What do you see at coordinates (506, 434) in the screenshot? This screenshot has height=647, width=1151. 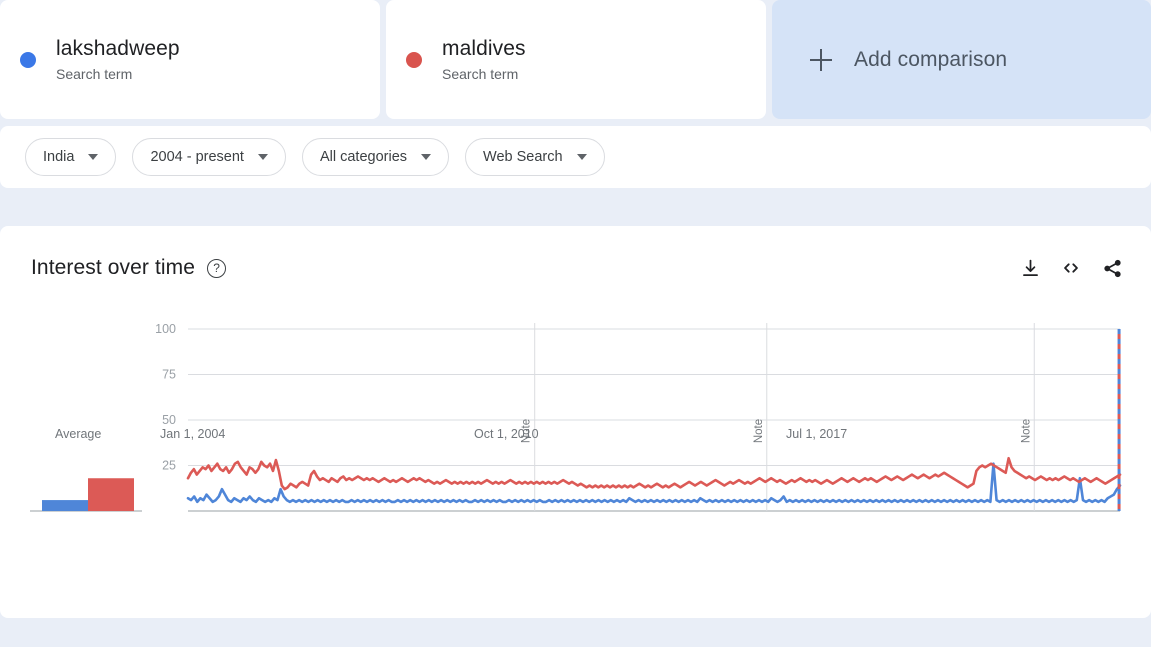 I see `x-tick-label-1: Oct 1, 2010` at bounding box center [506, 434].